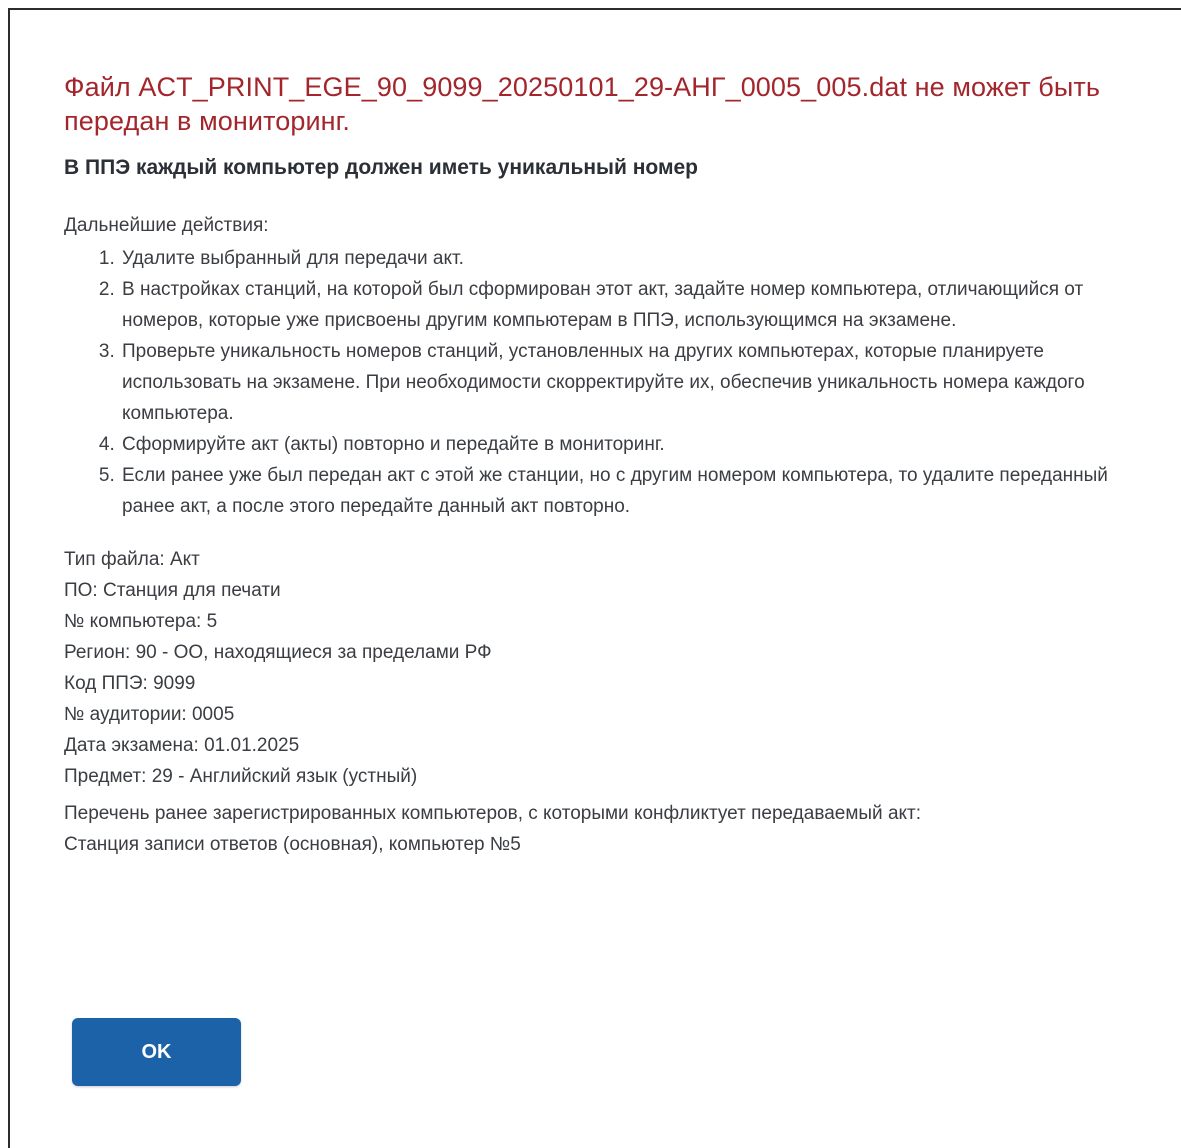 Image resolution: width=1181 pixels, height=1148 pixels. What do you see at coordinates (172, 590) in the screenshot?
I see `software: ПО: Станция для печати` at bounding box center [172, 590].